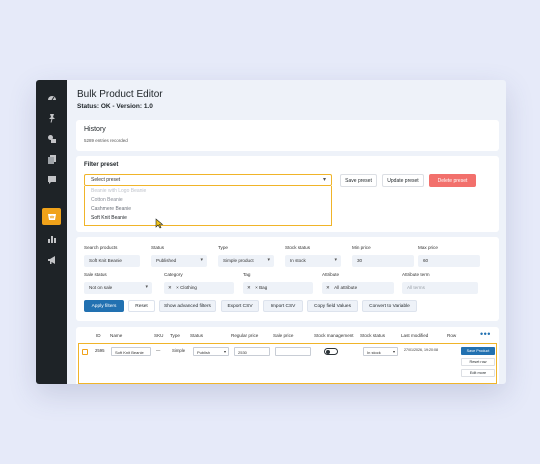 This screenshot has height=464, width=540. I want to click on row-sku: —, so click(158, 350).